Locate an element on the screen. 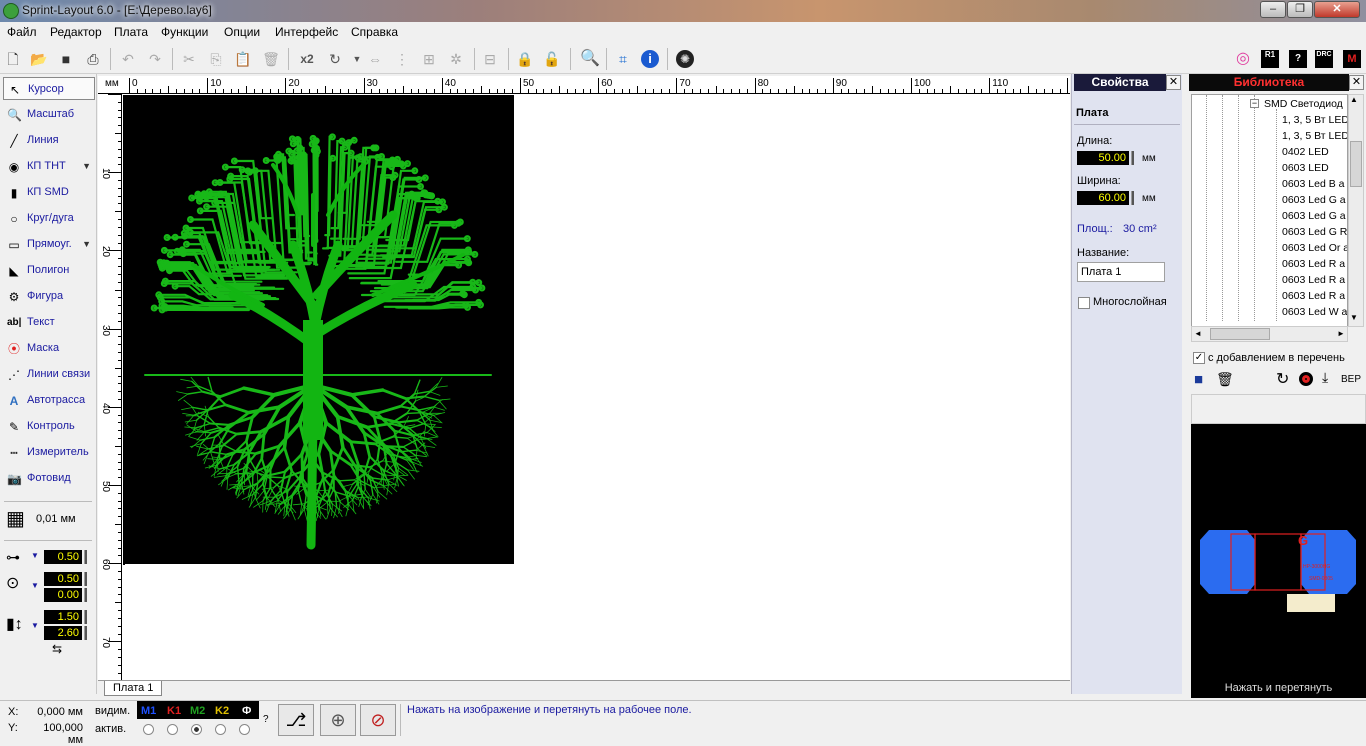  menu-board: Плата is located at coordinates (131, 32).